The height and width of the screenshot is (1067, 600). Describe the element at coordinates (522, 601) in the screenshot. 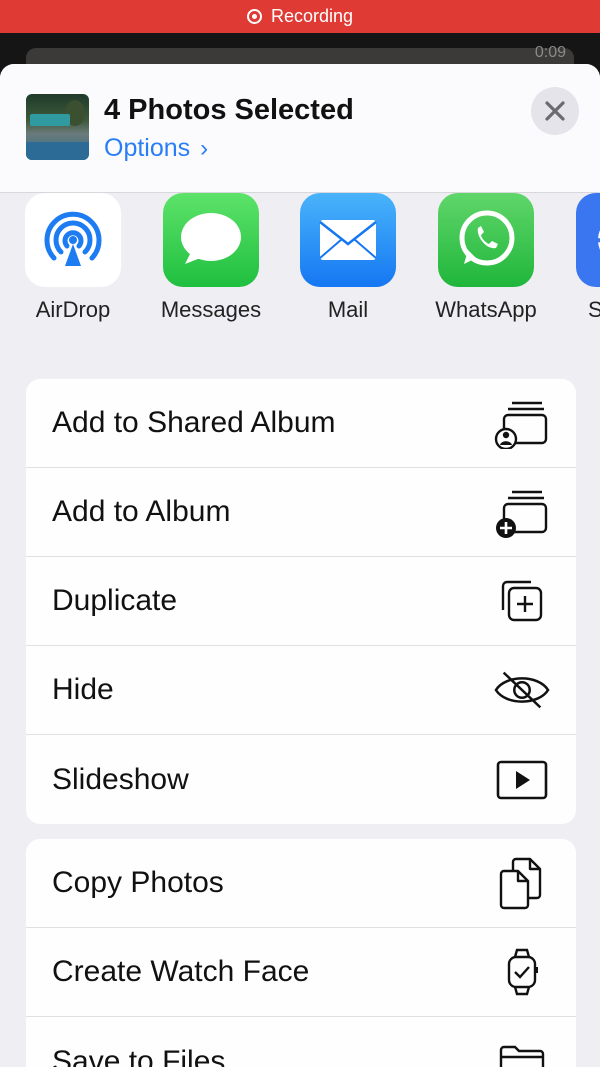

I see `duplicate-icon` at that location.